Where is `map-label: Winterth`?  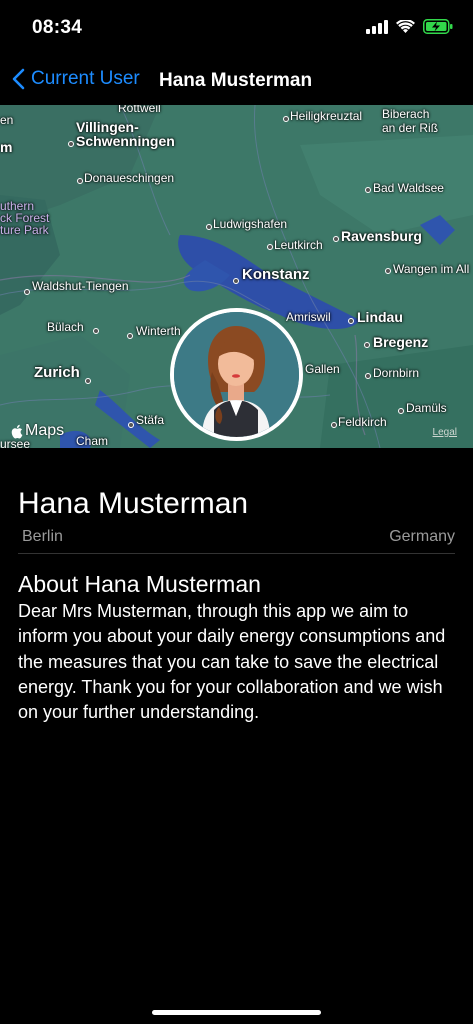
map-label: Winterth is located at coordinates (158, 331).